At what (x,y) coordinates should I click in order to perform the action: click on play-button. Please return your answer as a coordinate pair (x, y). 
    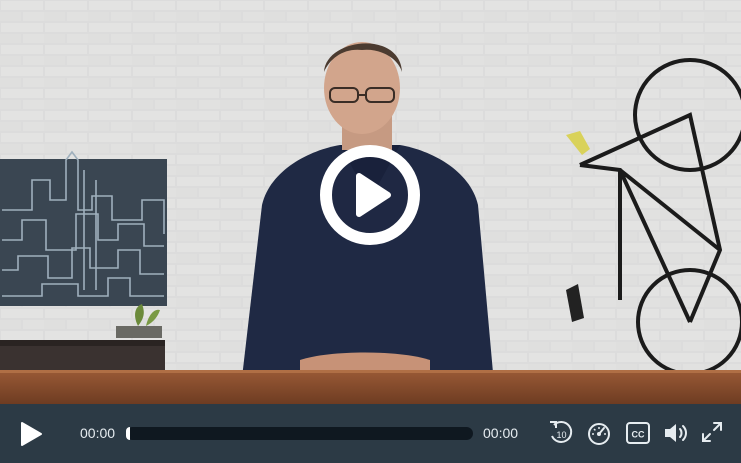
    Looking at the image, I should click on (31, 434).